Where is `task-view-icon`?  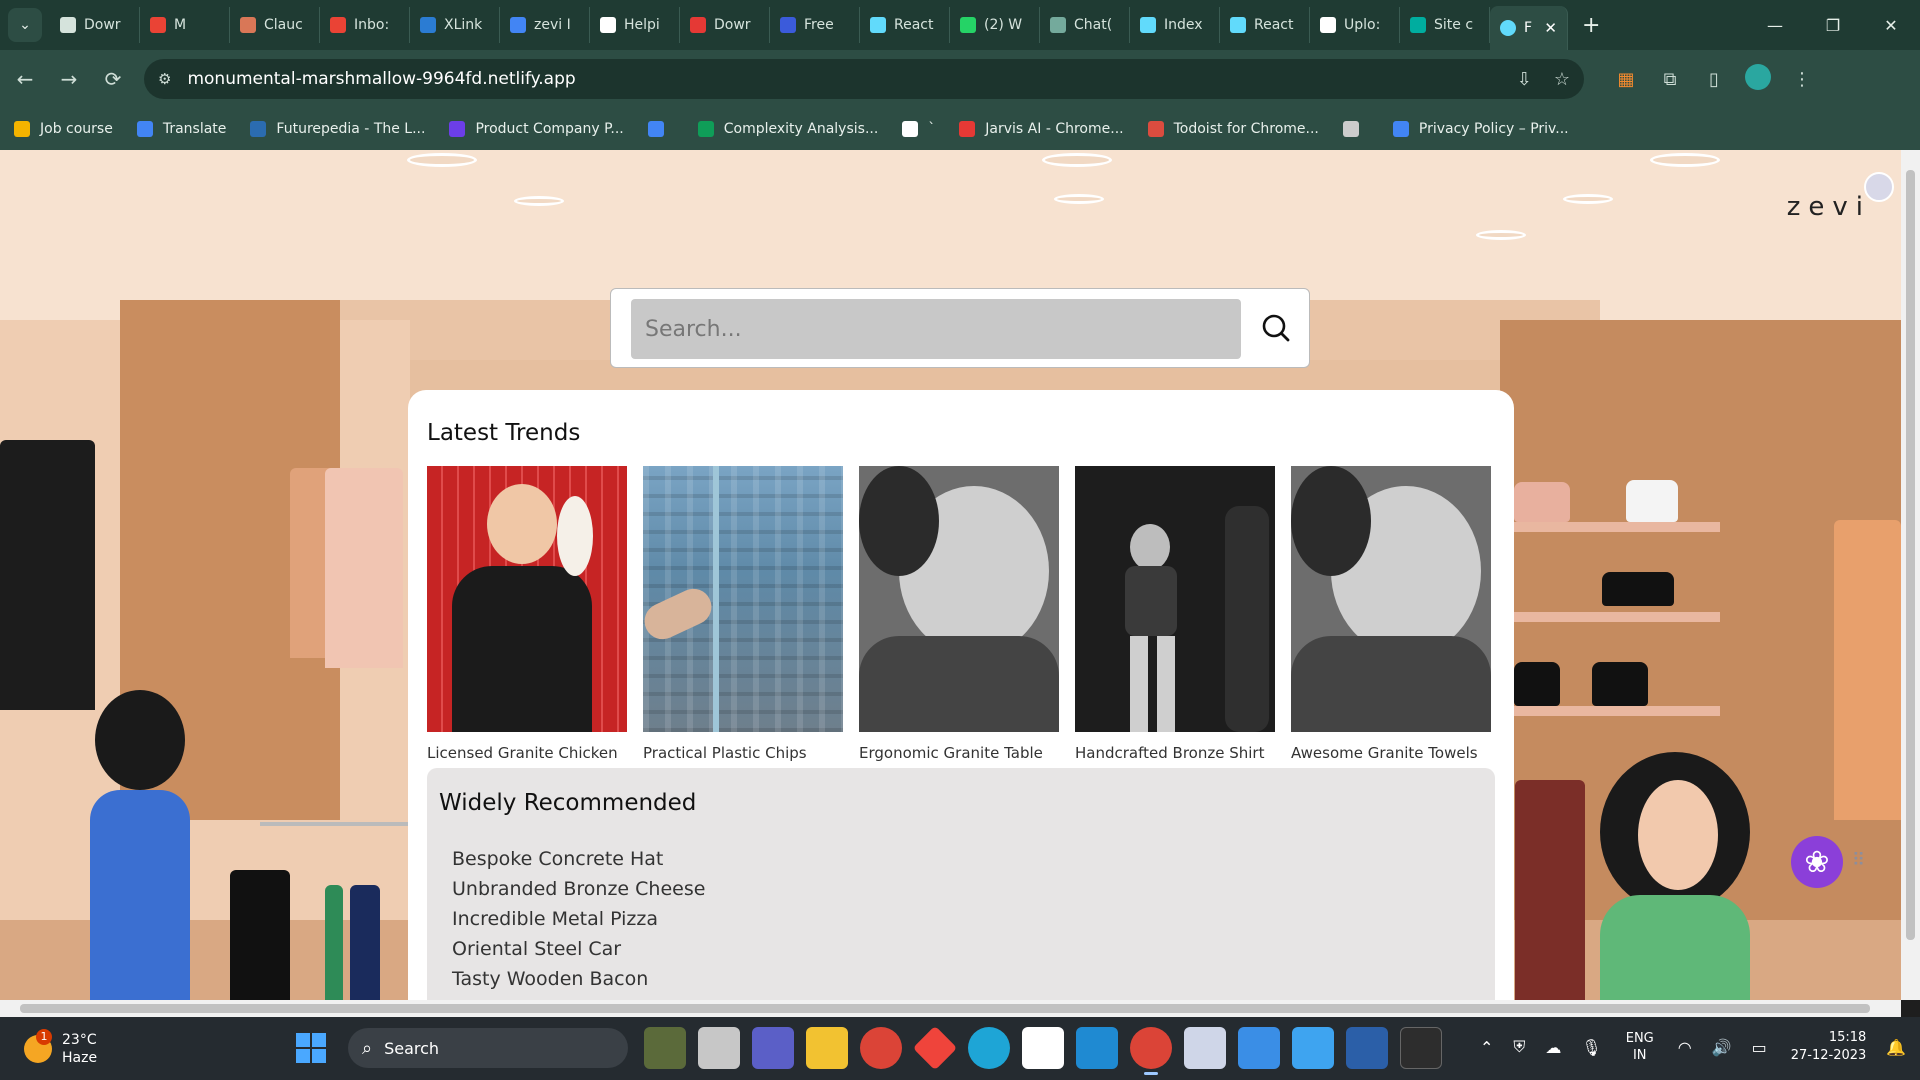 task-view-icon is located at coordinates (719, 1048).